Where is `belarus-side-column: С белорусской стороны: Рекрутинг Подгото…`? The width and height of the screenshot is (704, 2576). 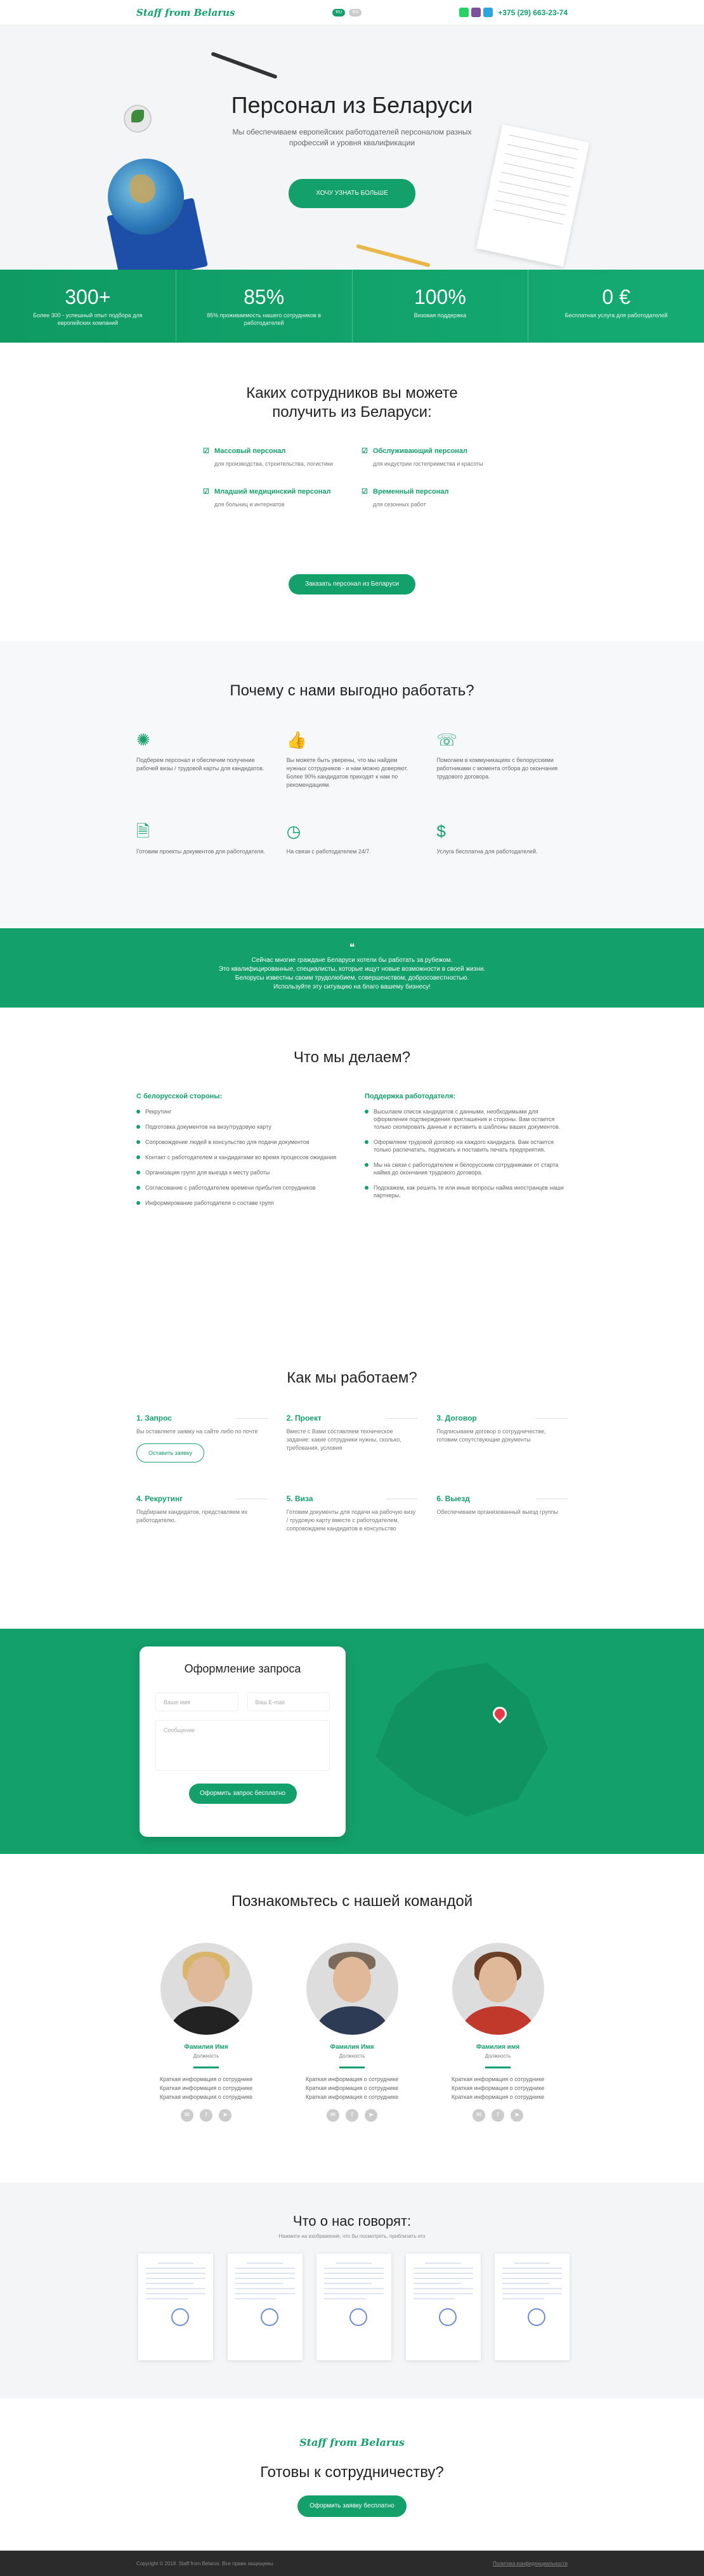
belarus-side-column: С белорусской стороны: Рекрутинг Подгото… is located at coordinates (237, 1153).